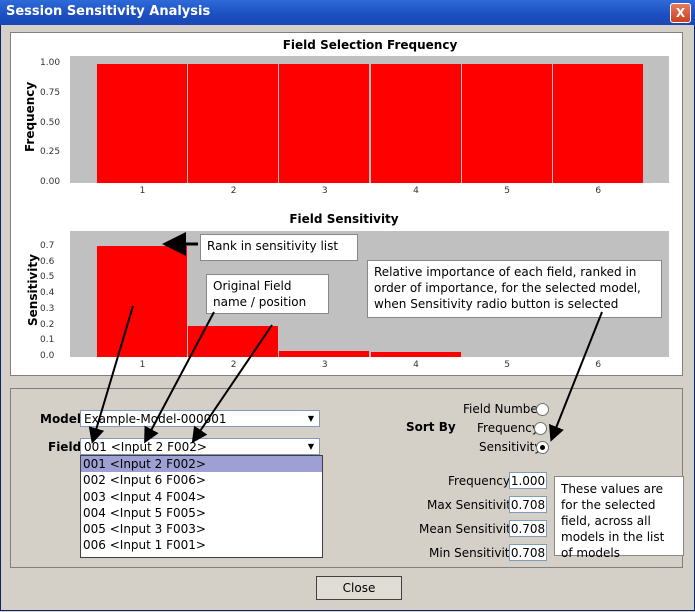 Image resolution: width=695 pixels, height=612 pixels. What do you see at coordinates (30, 116) in the screenshot?
I see `frequency-axis-label: Frequency` at bounding box center [30, 116].